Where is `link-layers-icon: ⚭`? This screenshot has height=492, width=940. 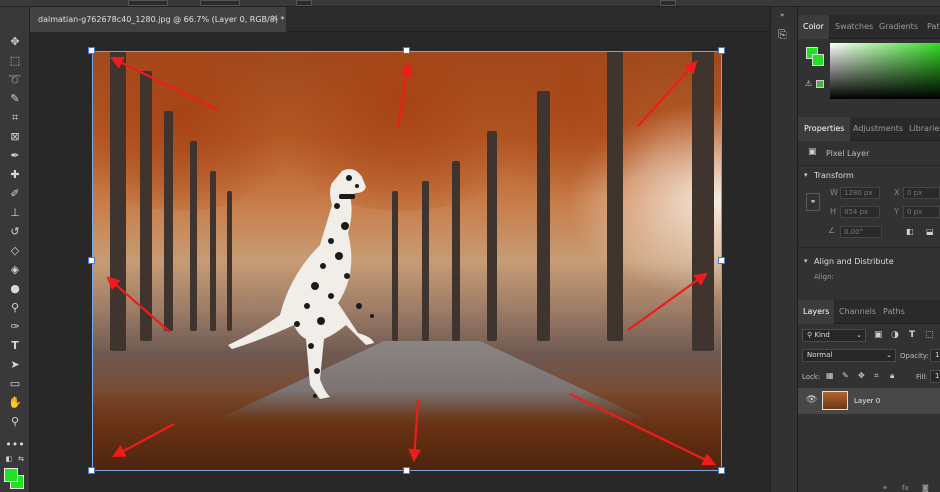
link-layers-icon: ⚭ is located at coordinates (885, 488).